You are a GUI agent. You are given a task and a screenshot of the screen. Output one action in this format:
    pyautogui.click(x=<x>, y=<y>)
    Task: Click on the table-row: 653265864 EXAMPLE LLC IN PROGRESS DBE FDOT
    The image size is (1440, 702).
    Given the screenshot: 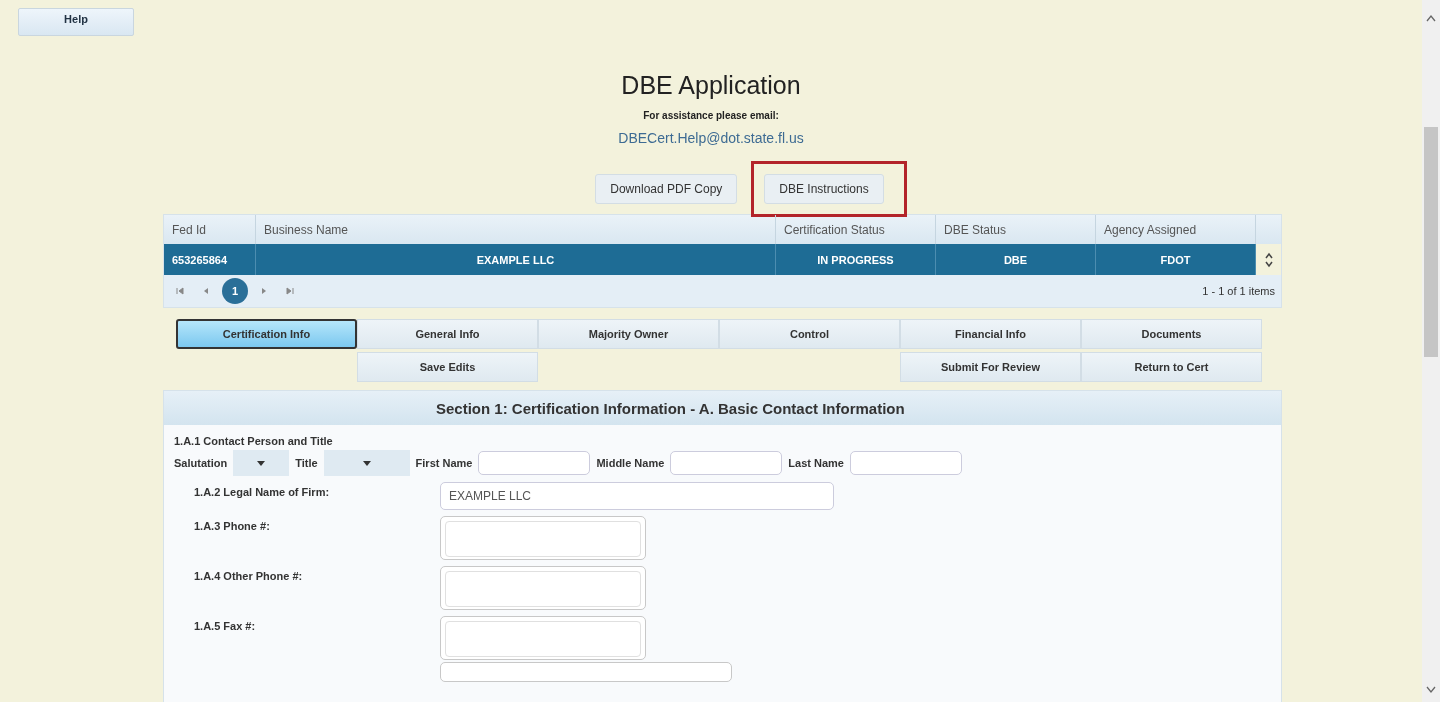 What is the action you would take?
    pyautogui.click(x=722, y=259)
    